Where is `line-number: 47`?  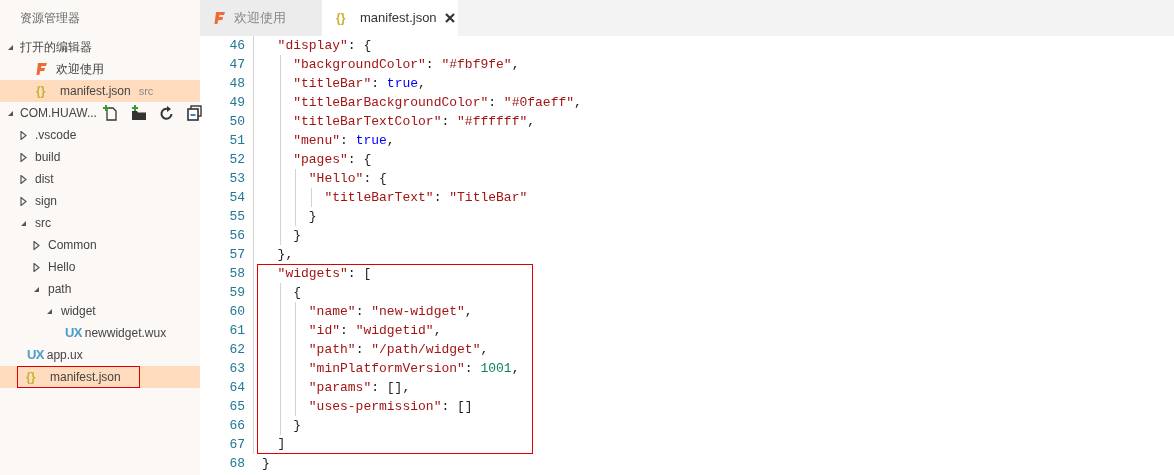
line-number: 47 is located at coordinates (236, 64).